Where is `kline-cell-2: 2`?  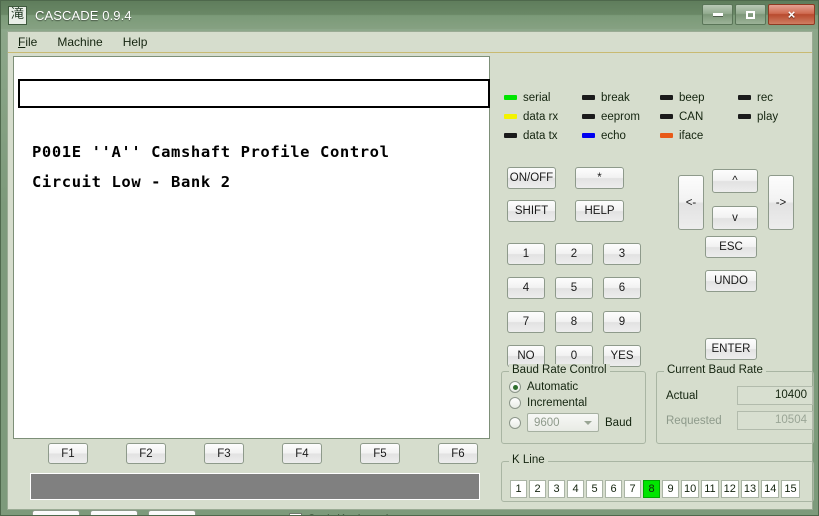 kline-cell-2: 2 is located at coordinates (537, 489).